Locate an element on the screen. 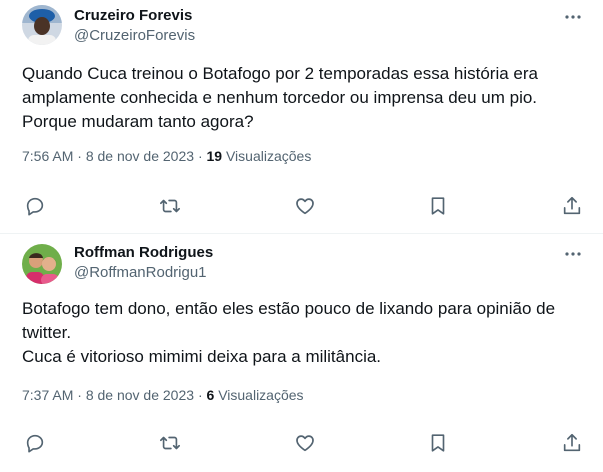  views-count: 6 is located at coordinates (210, 395).